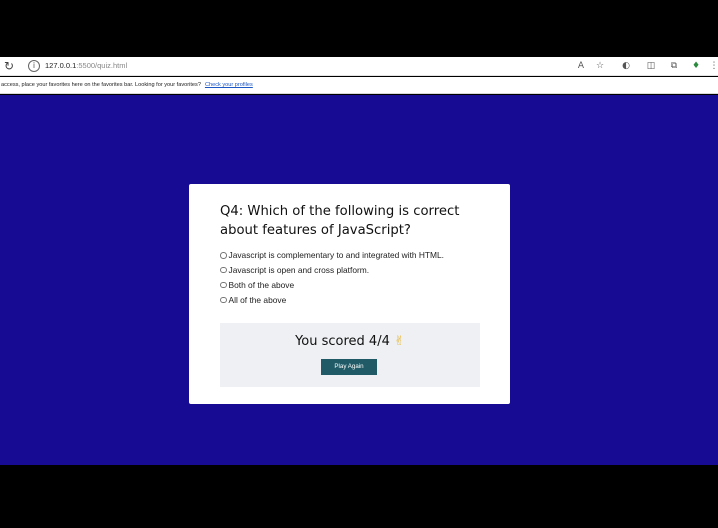  What do you see at coordinates (713, 66) in the screenshot?
I see `more-icon: ⋮` at bounding box center [713, 66].